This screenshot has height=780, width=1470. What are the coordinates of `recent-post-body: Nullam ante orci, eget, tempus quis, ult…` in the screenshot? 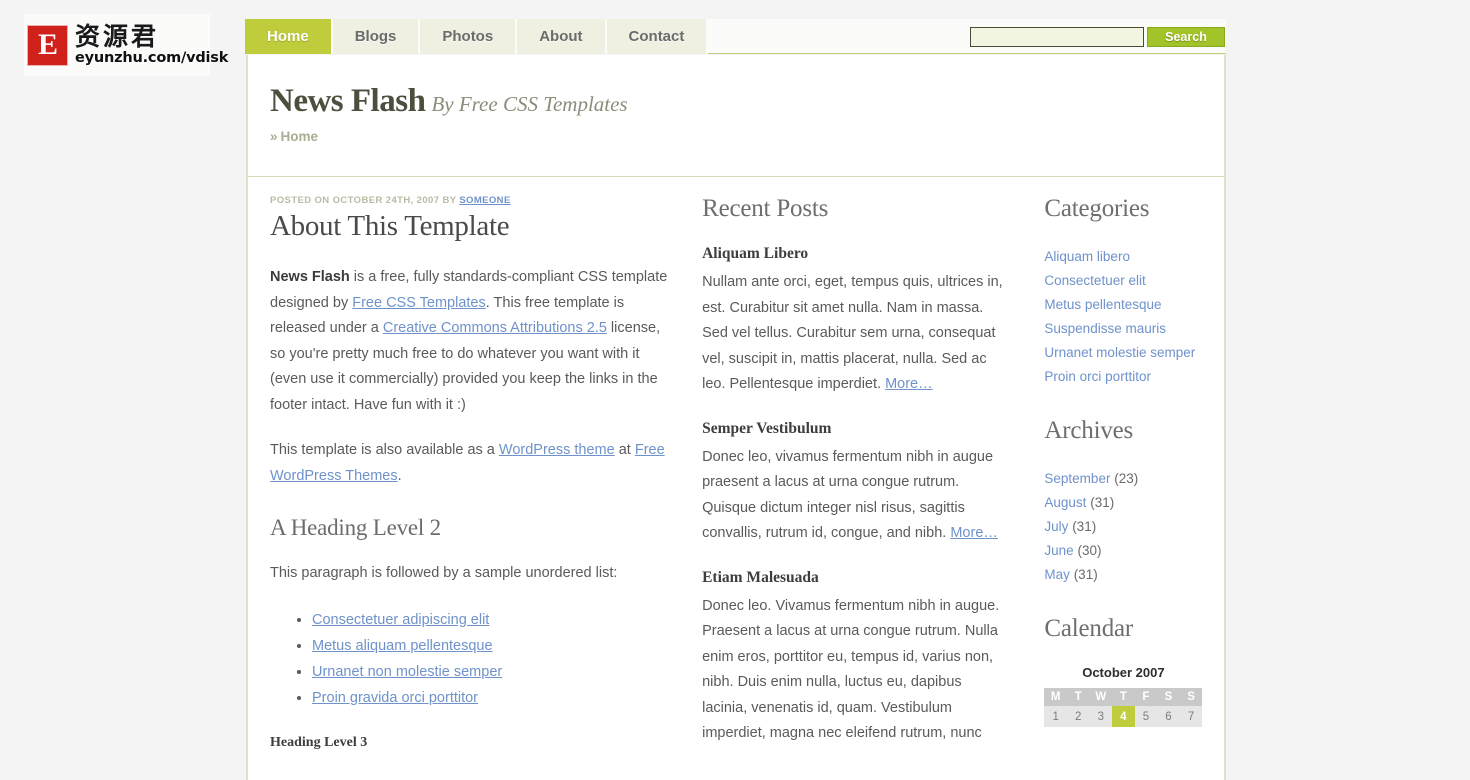 It's located at (853, 334).